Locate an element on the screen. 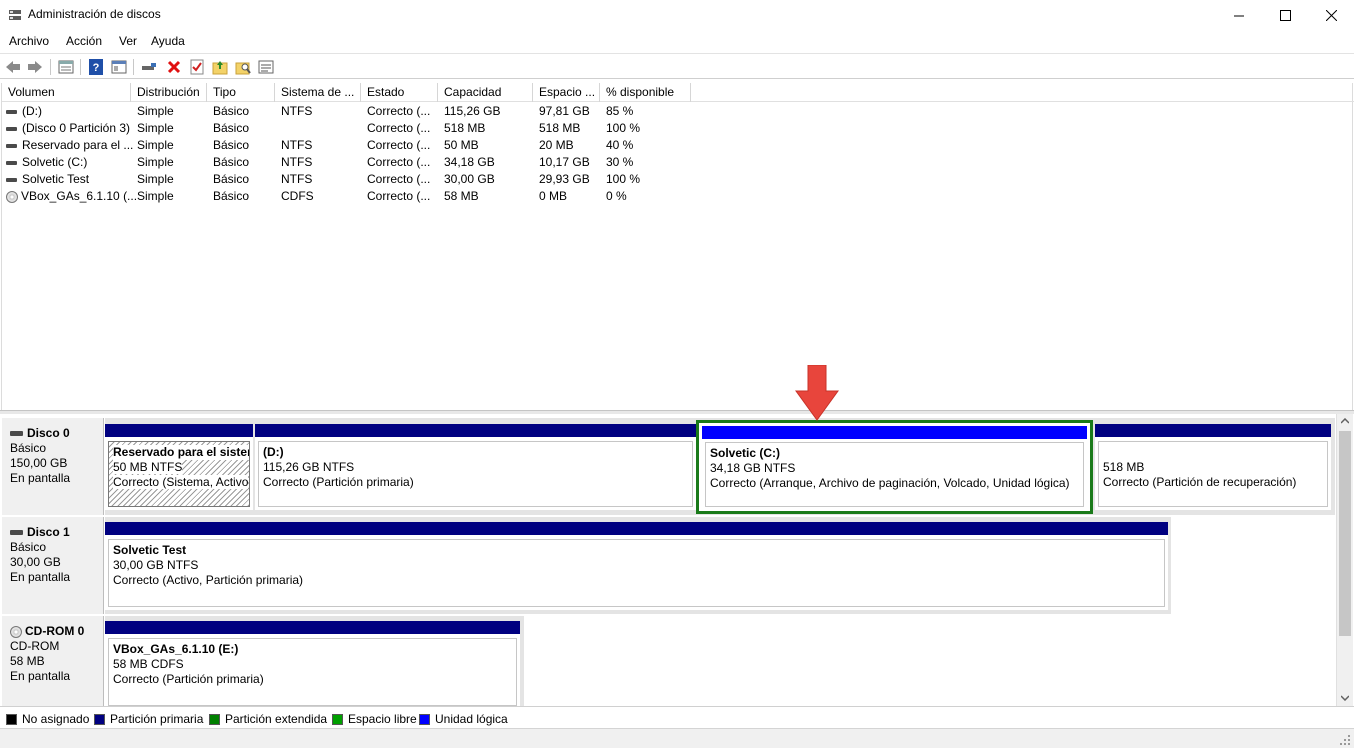  connect-icon is located at coordinates (149, 66).